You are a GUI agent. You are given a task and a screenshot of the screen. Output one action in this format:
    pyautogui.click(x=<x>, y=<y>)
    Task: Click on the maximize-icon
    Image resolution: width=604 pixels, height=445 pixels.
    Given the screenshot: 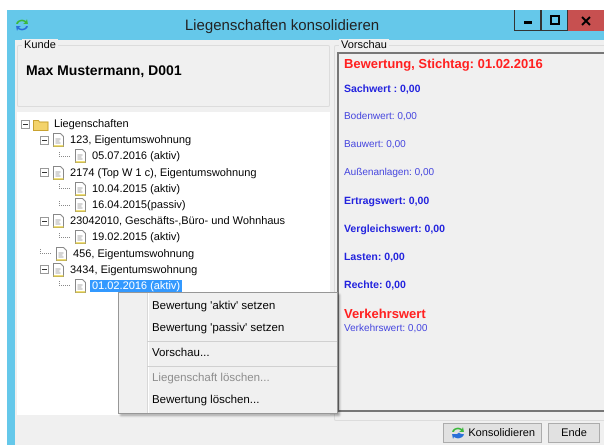 What is the action you would take?
    pyautogui.click(x=555, y=20)
    